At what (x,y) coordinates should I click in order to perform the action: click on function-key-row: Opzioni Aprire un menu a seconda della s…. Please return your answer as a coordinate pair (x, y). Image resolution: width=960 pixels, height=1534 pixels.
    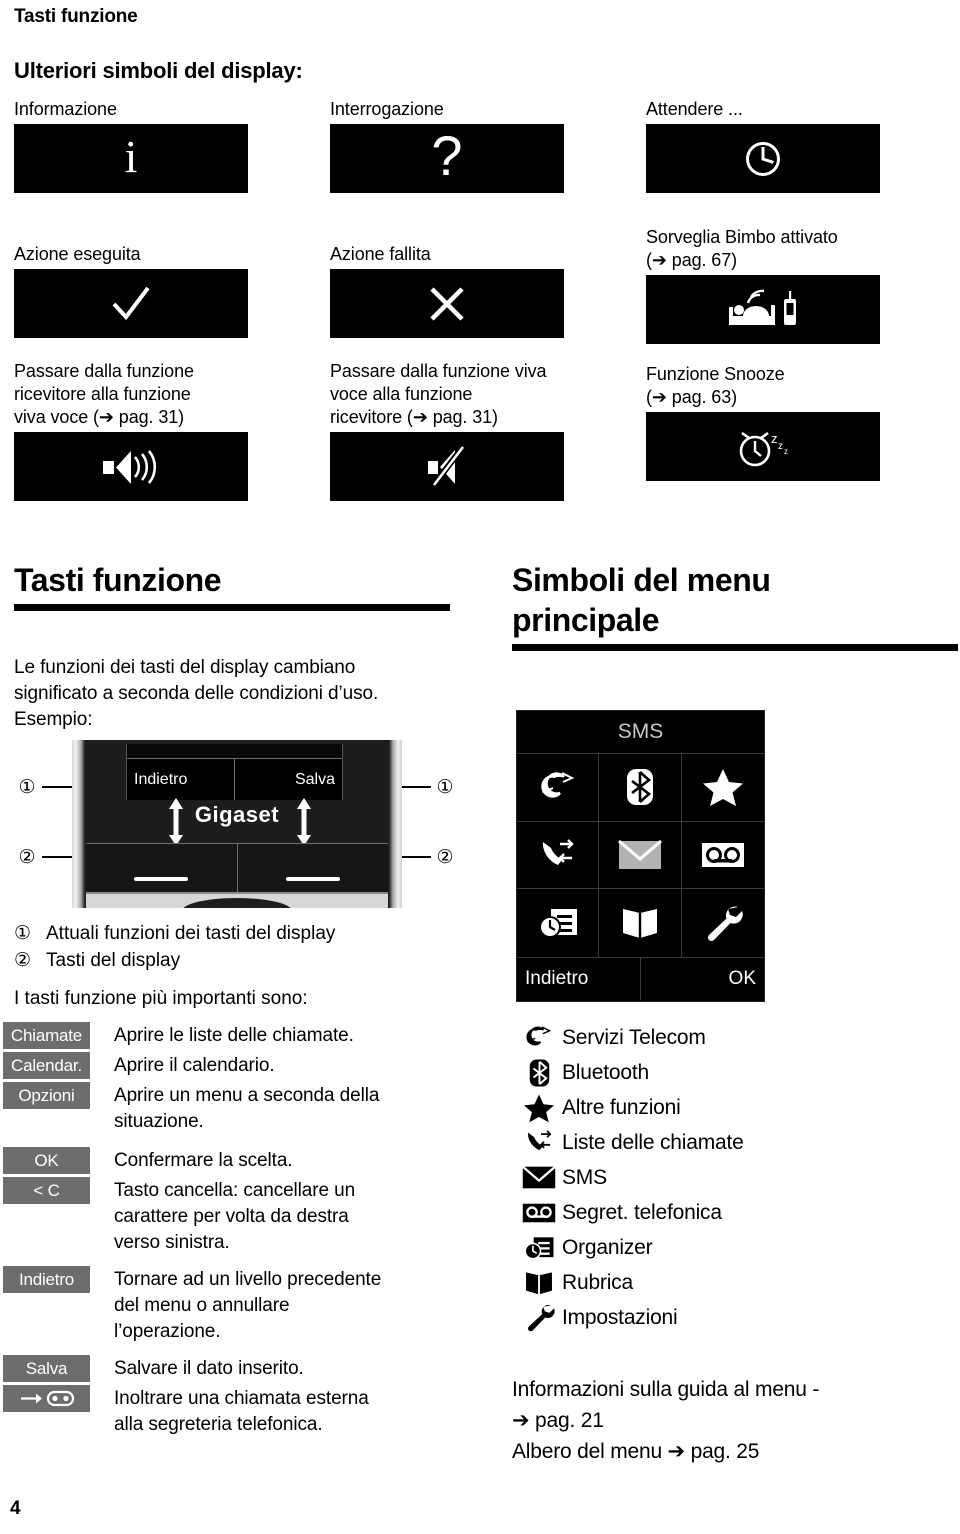
    Looking at the image, I should click on (233, 1108).